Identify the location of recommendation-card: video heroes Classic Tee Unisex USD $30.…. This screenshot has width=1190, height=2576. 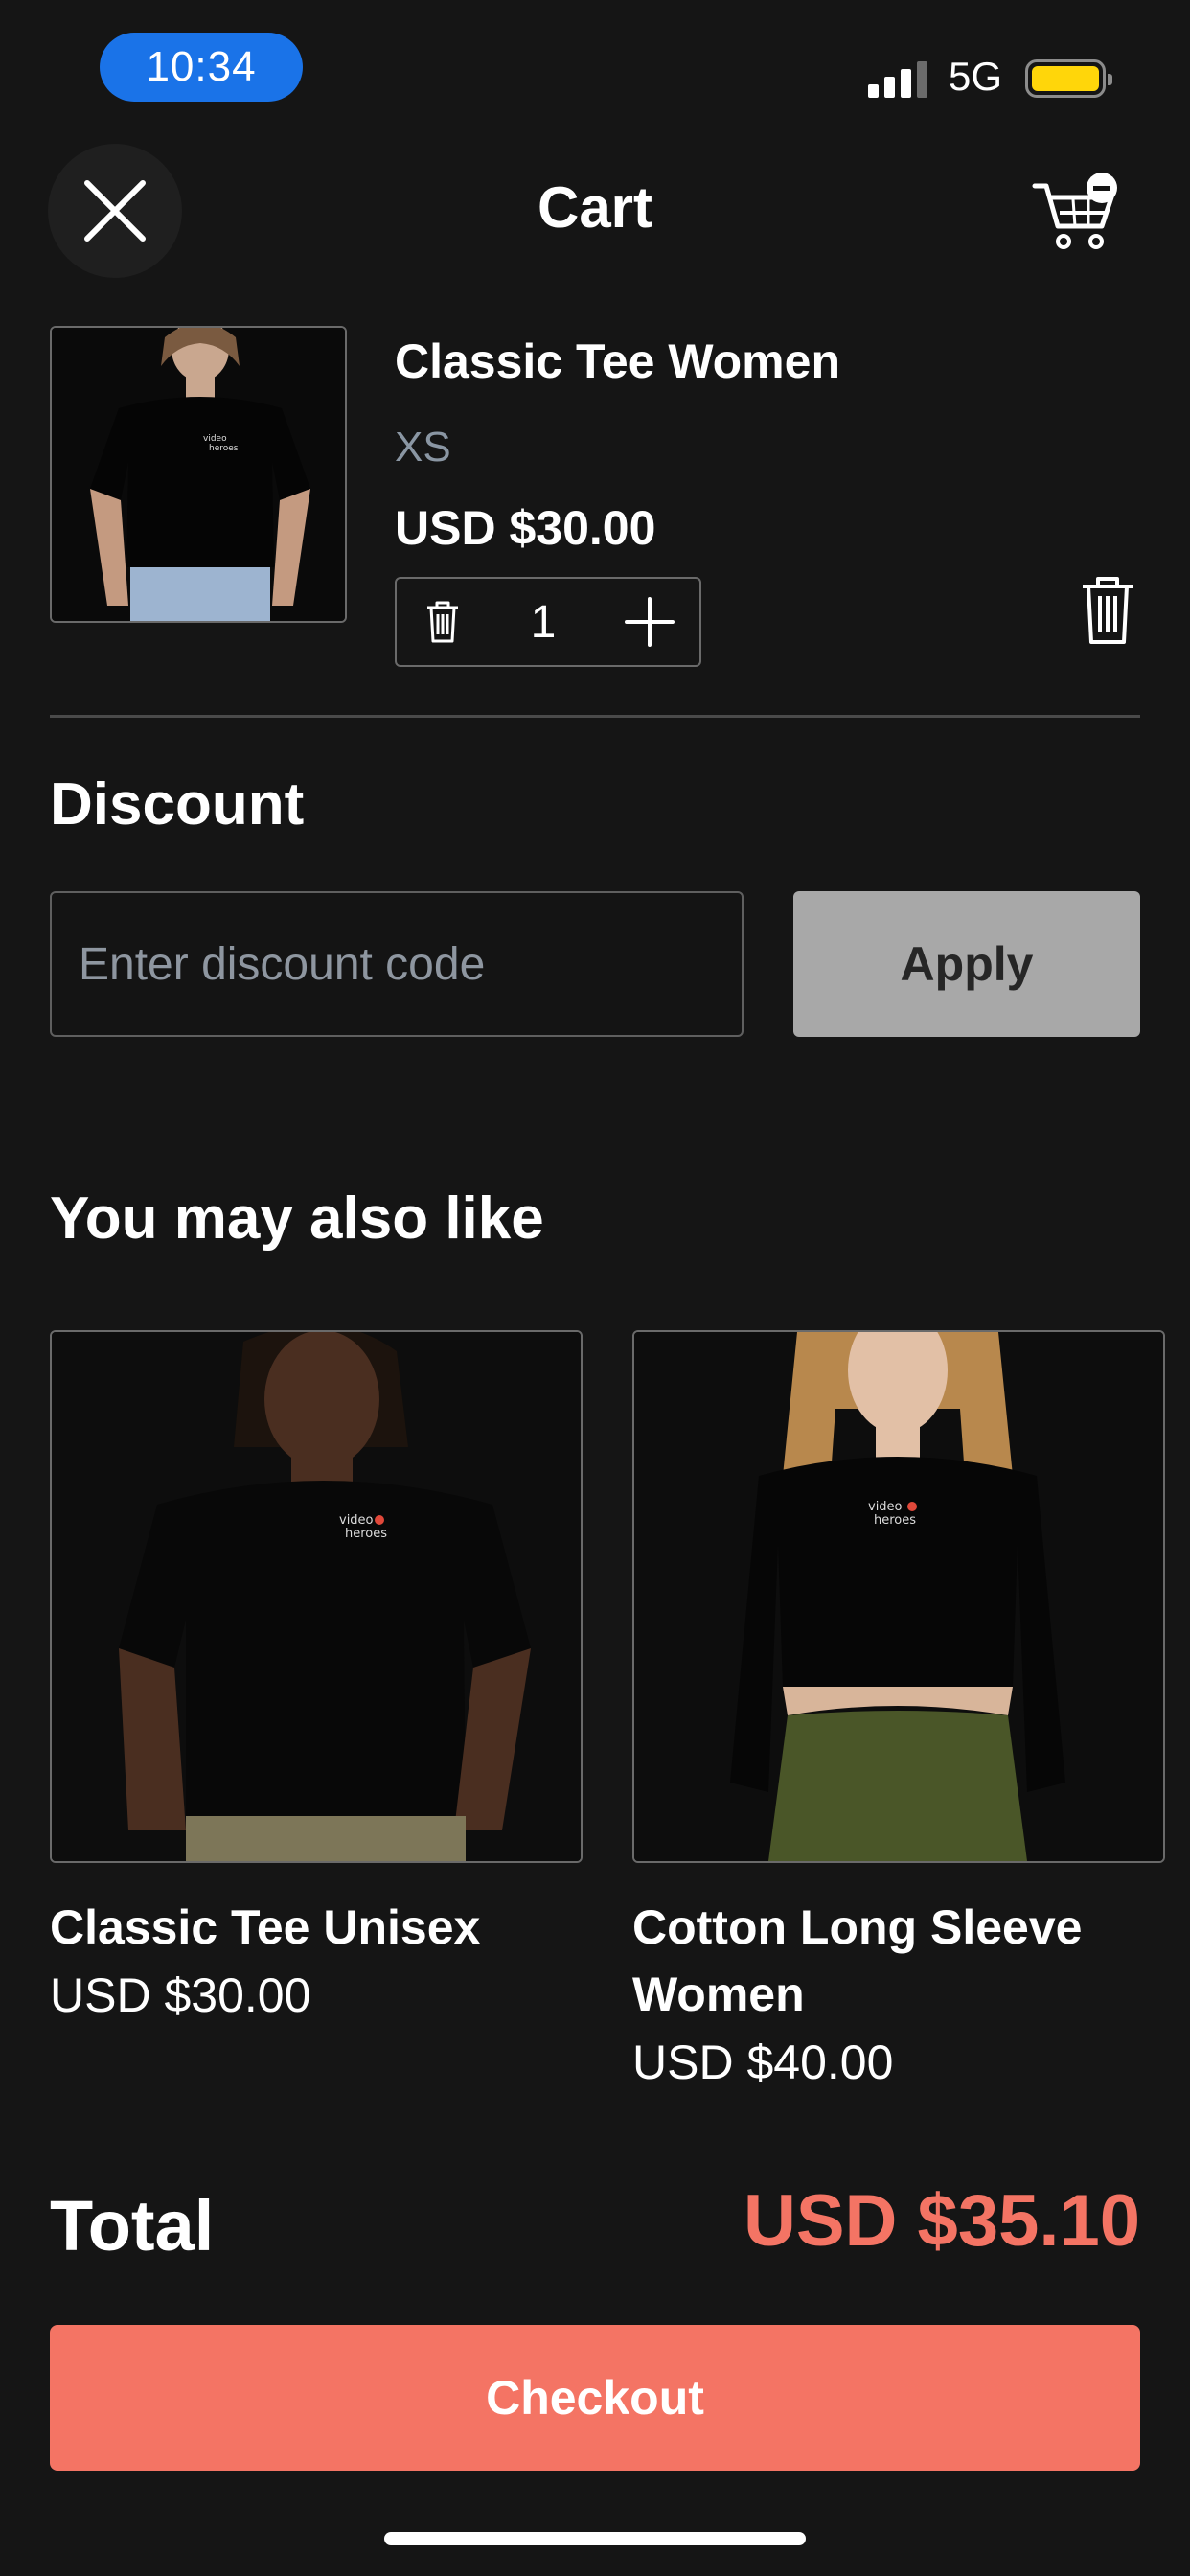
(317, 1680).